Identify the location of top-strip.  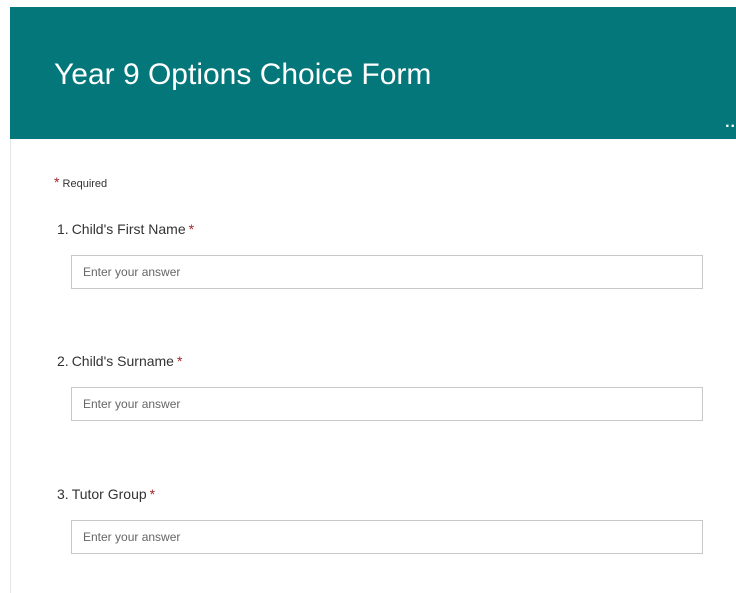
(368, 3).